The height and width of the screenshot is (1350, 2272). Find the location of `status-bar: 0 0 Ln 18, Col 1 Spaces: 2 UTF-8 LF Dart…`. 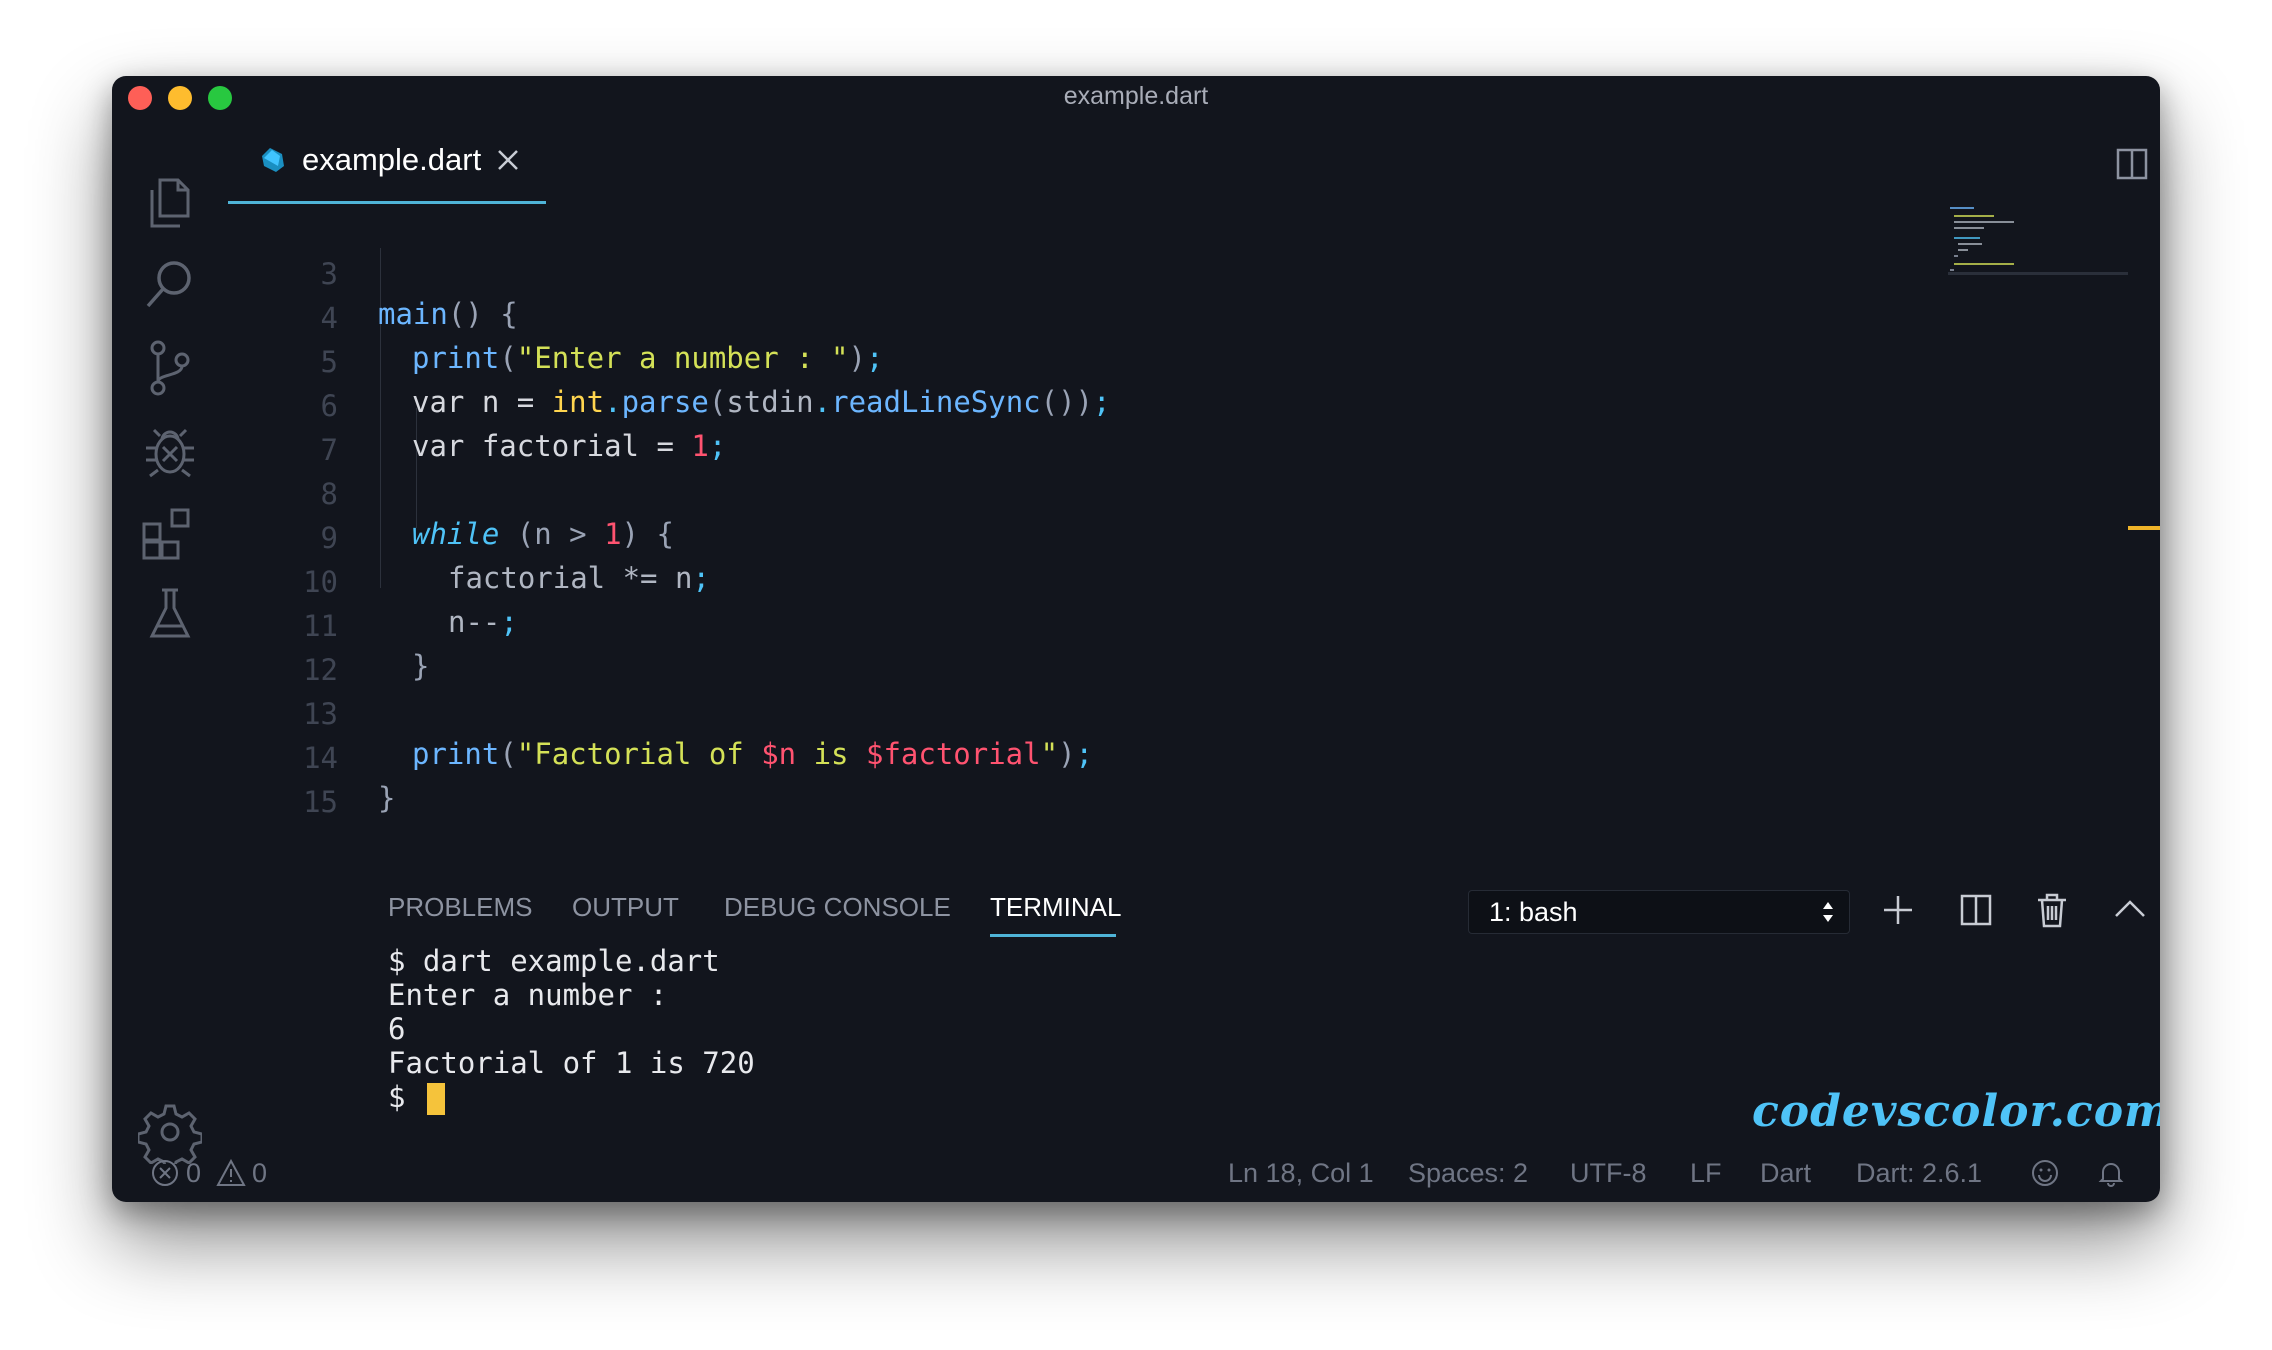

status-bar: 0 0 Ln 18, Col 1 Spaces: 2 UTF-8 LF Dart… is located at coordinates (1136, 1174).